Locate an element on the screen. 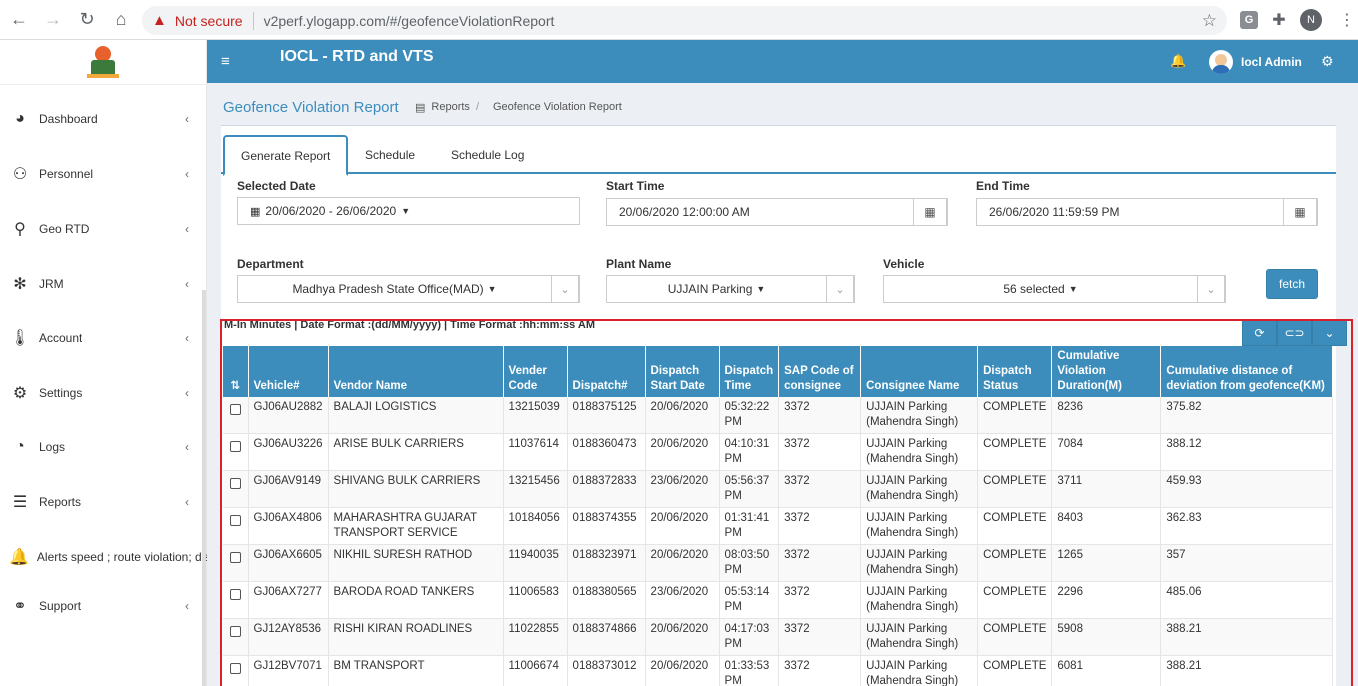 The image size is (1358, 686). end-time-input: 26/06/2020 11:59:59 PM ▦ is located at coordinates (1147, 212).